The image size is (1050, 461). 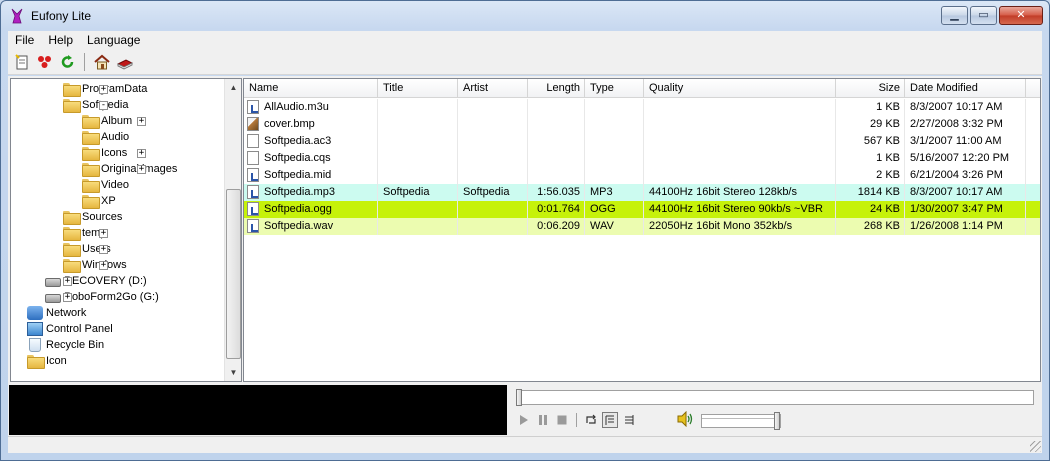 What do you see at coordinates (642, 158) in the screenshot?
I see `file-row: Softpedia.cqs 1 KB 5/16/2007 12:20 PM` at bounding box center [642, 158].